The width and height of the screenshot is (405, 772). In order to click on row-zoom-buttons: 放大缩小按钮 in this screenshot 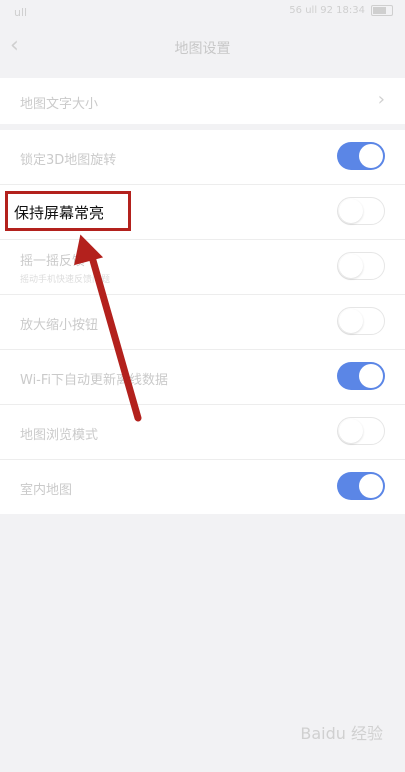, I will do `click(202, 322)`.